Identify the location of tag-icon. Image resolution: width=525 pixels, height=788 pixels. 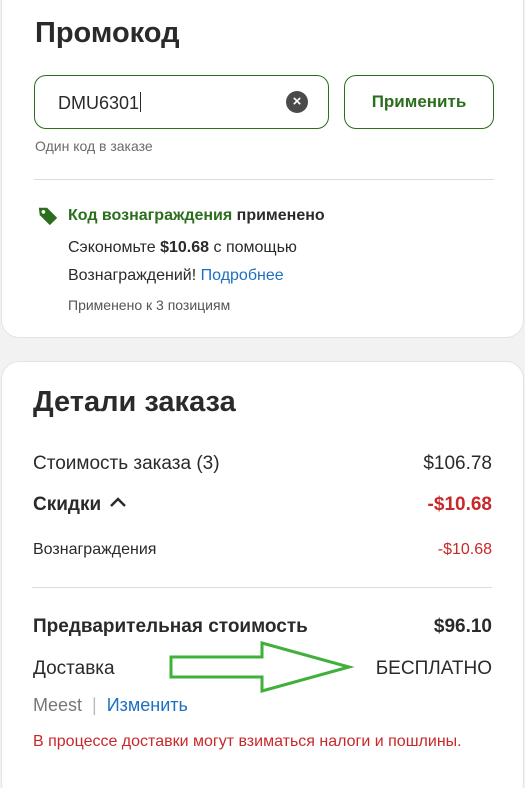
(48, 216).